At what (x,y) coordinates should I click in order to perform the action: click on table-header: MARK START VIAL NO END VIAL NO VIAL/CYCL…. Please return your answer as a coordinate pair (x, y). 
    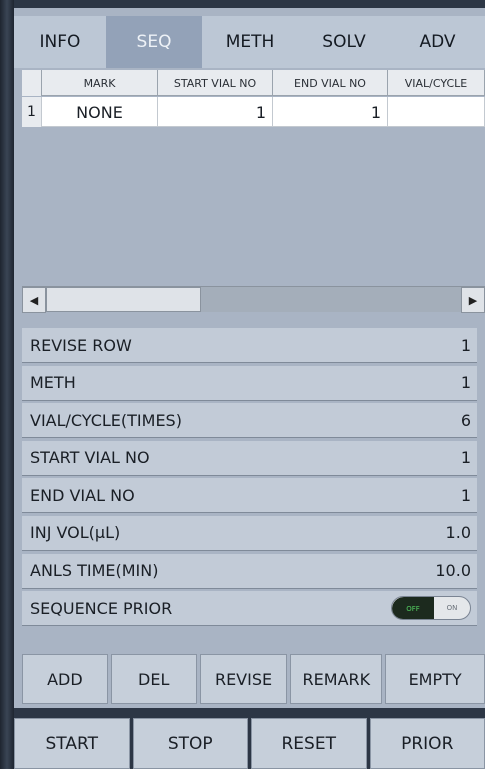
    Looking at the image, I should click on (253, 83).